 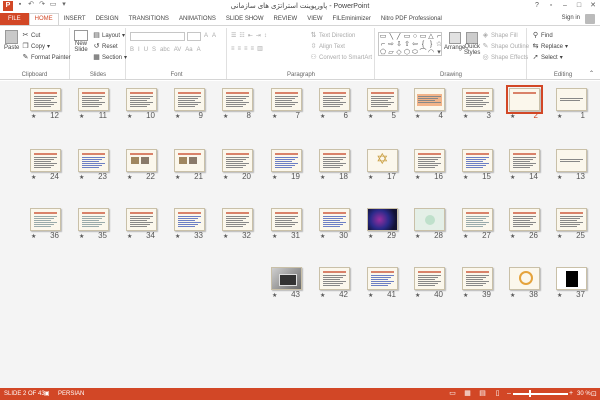 I want to click on slide-thumbnail: ★ 31, so click(x=286, y=224).